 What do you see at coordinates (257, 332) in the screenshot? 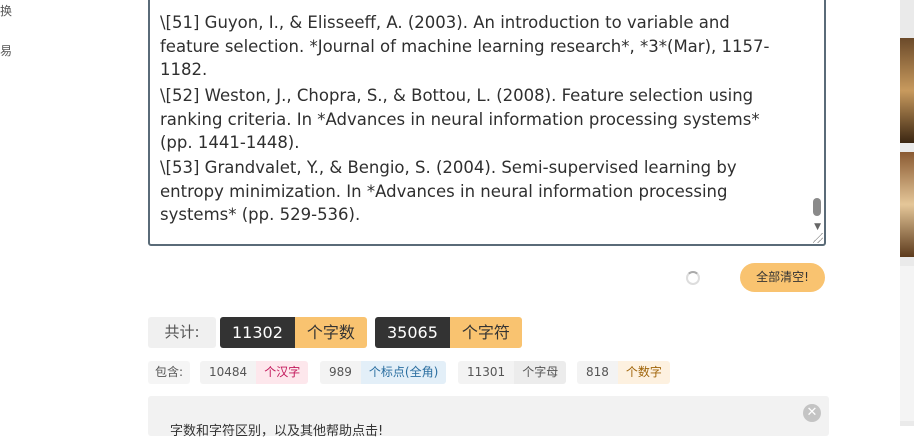
I see `word-count-value: 11302` at bounding box center [257, 332].